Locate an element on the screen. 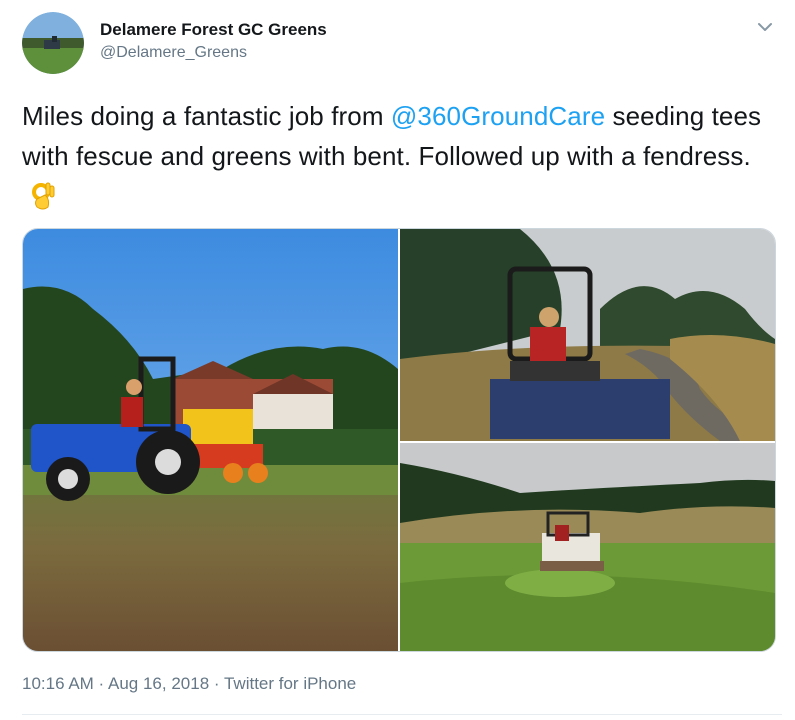 Image resolution: width=795 pixels, height=720 pixels. ok-hand-emoji is located at coordinates (43, 196).